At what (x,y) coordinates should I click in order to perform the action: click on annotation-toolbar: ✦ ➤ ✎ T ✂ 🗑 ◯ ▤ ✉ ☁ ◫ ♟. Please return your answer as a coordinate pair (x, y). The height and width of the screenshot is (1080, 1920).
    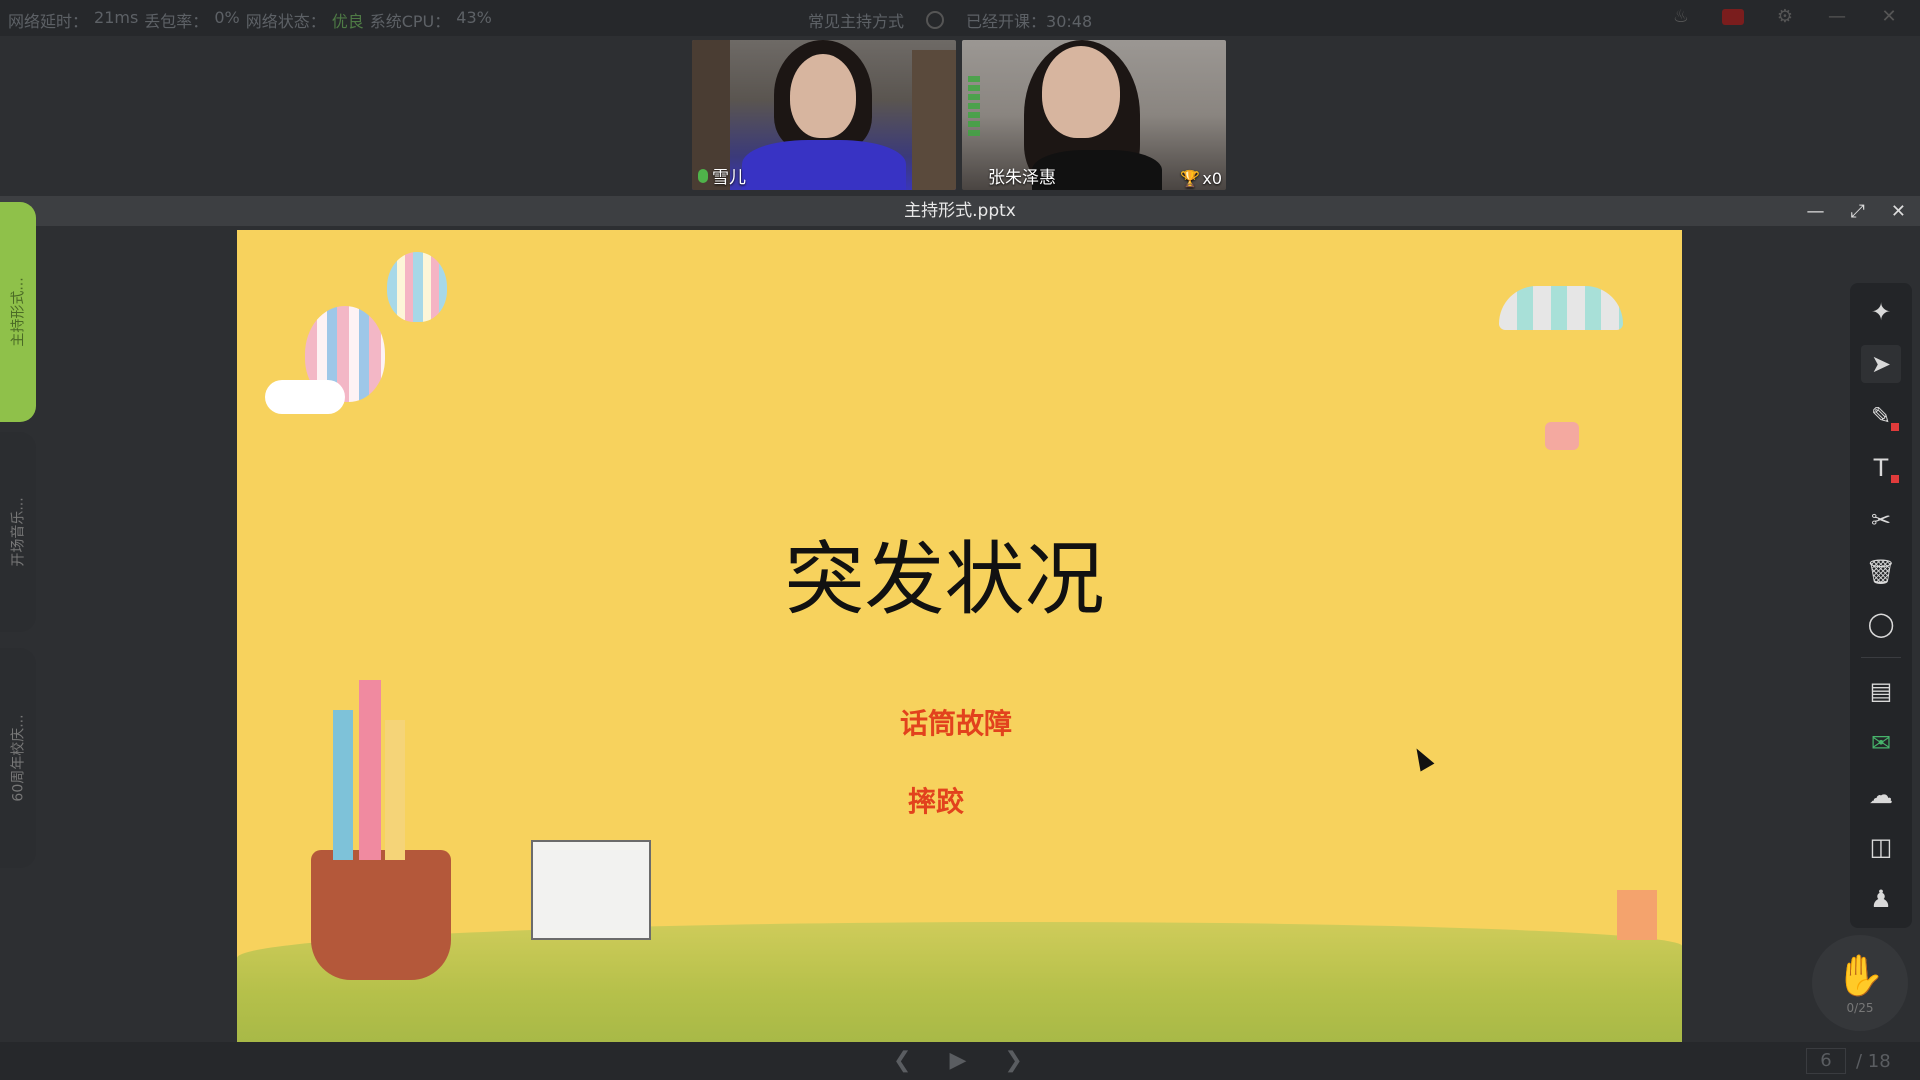
    Looking at the image, I should click on (1881, 605).